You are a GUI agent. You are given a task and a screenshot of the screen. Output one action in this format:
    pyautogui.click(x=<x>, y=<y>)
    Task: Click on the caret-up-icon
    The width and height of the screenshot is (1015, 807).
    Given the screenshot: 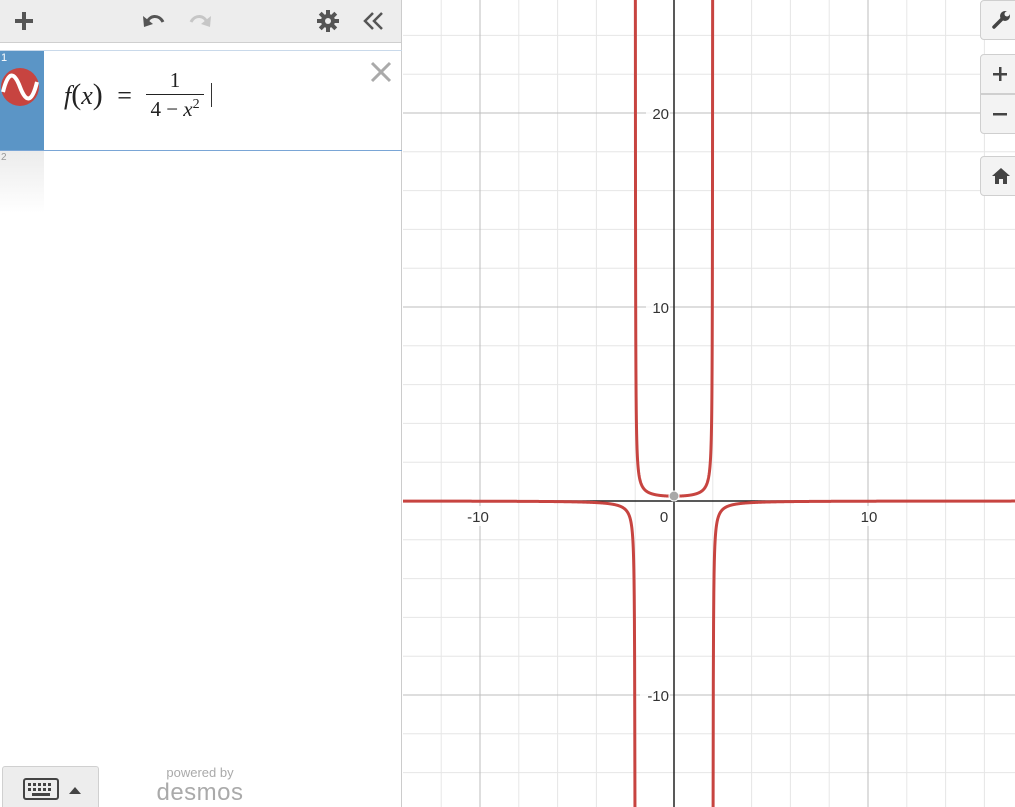 What is the action you would take?
    pyautogui.click(x=75, y=790)
    